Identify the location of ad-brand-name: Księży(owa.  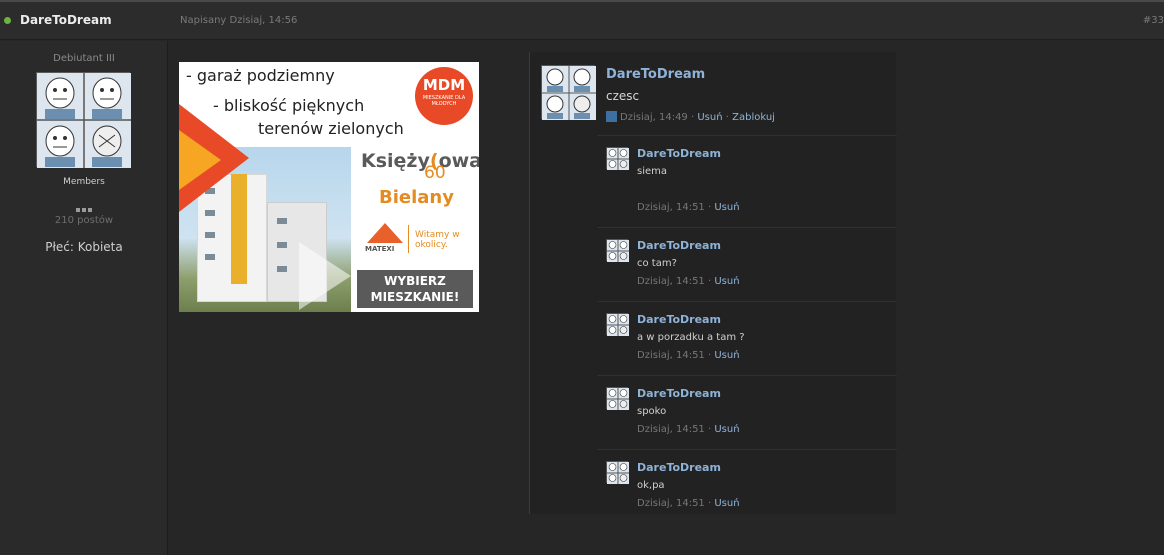
(420, 161).